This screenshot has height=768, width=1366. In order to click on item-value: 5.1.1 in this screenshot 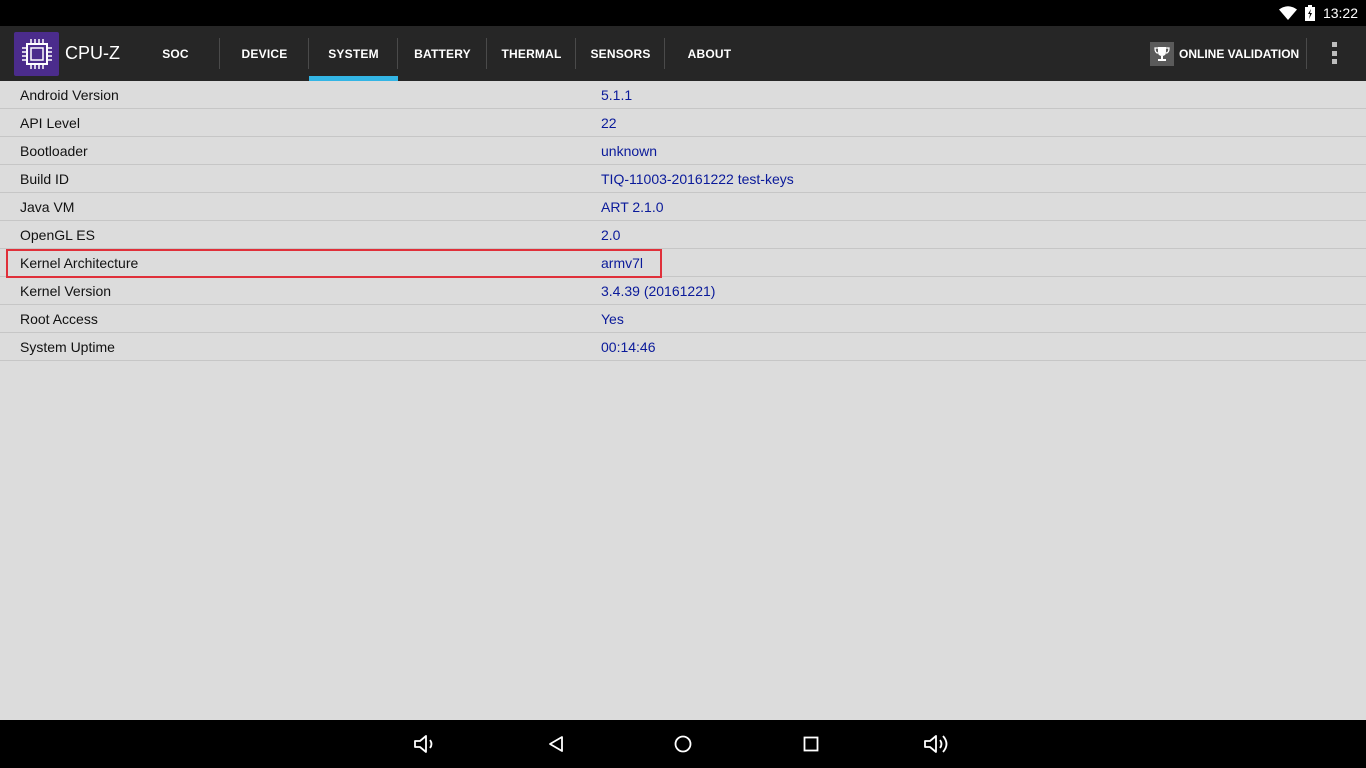, I will do `click(617, 95)`.